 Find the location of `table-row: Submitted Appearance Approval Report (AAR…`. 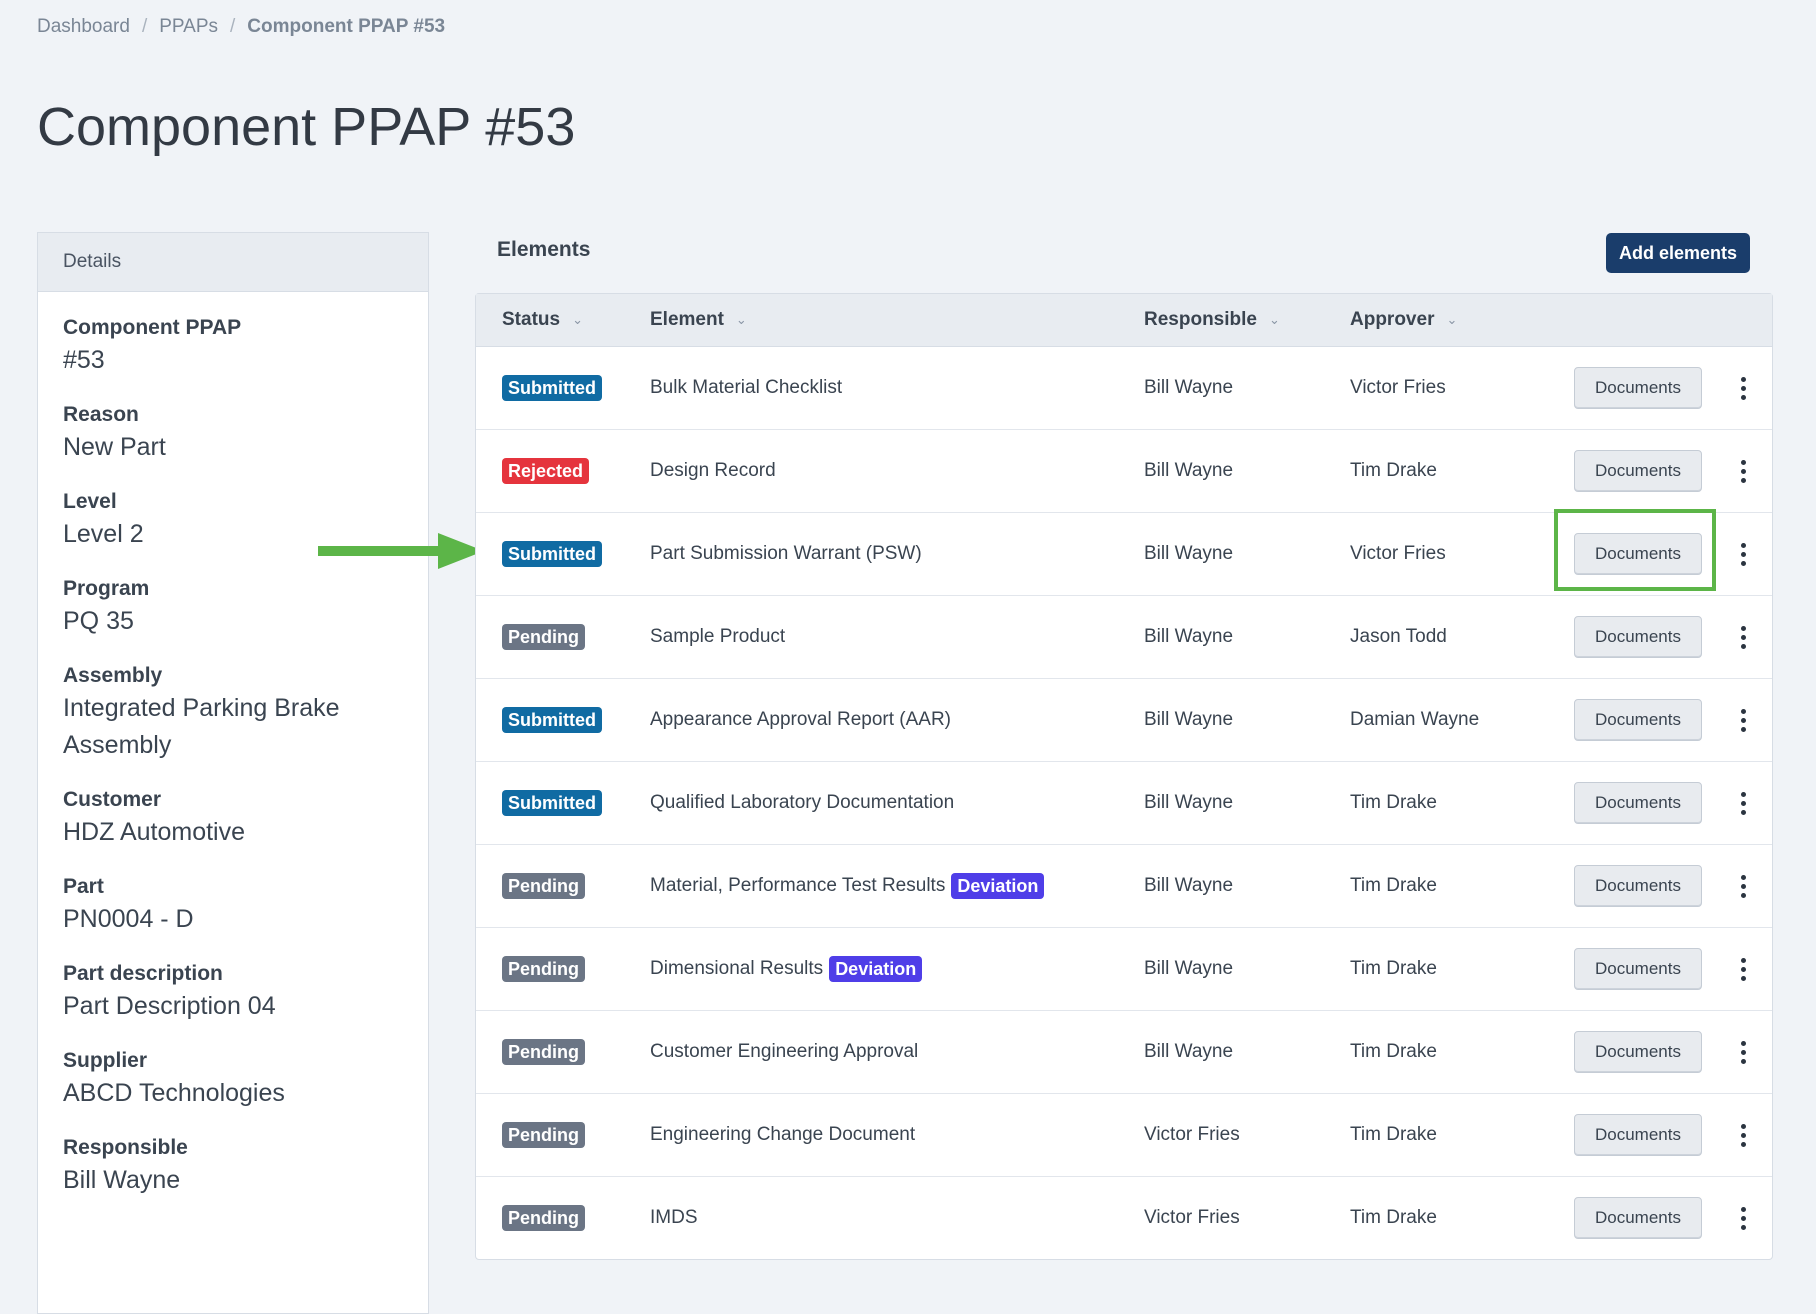

table-row: Submitted Appearance Approval Report (AAR… is located at coordinates (1124, 720).